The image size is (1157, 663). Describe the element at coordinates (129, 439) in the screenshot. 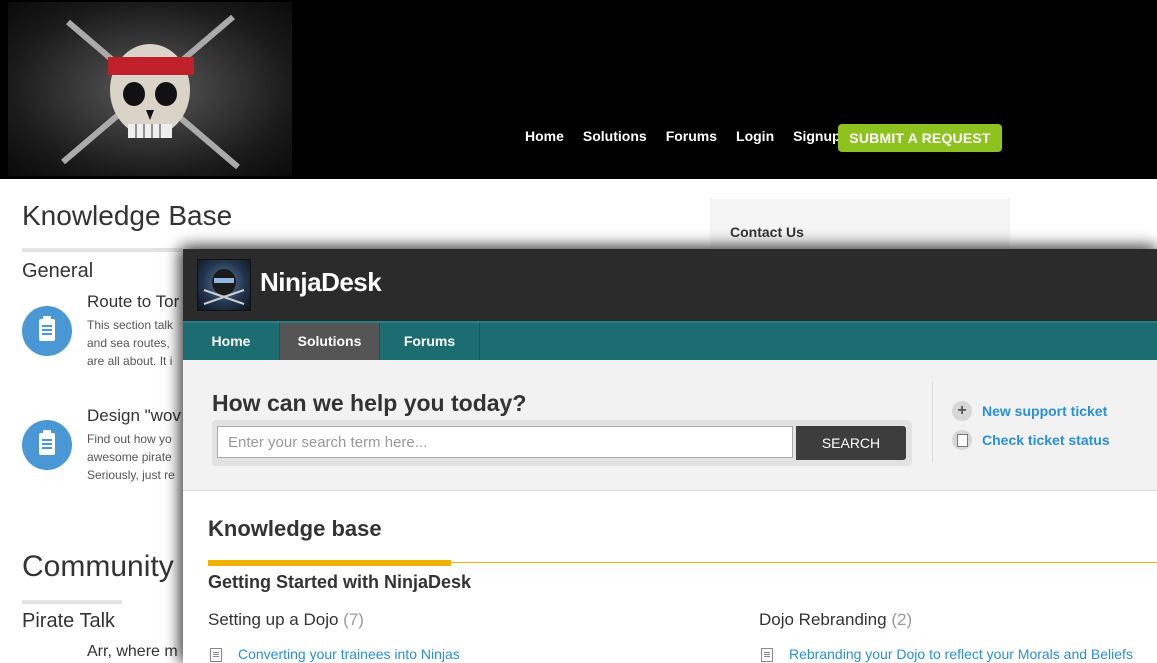

I see `article-excerpt: Find out how yo` at that location.